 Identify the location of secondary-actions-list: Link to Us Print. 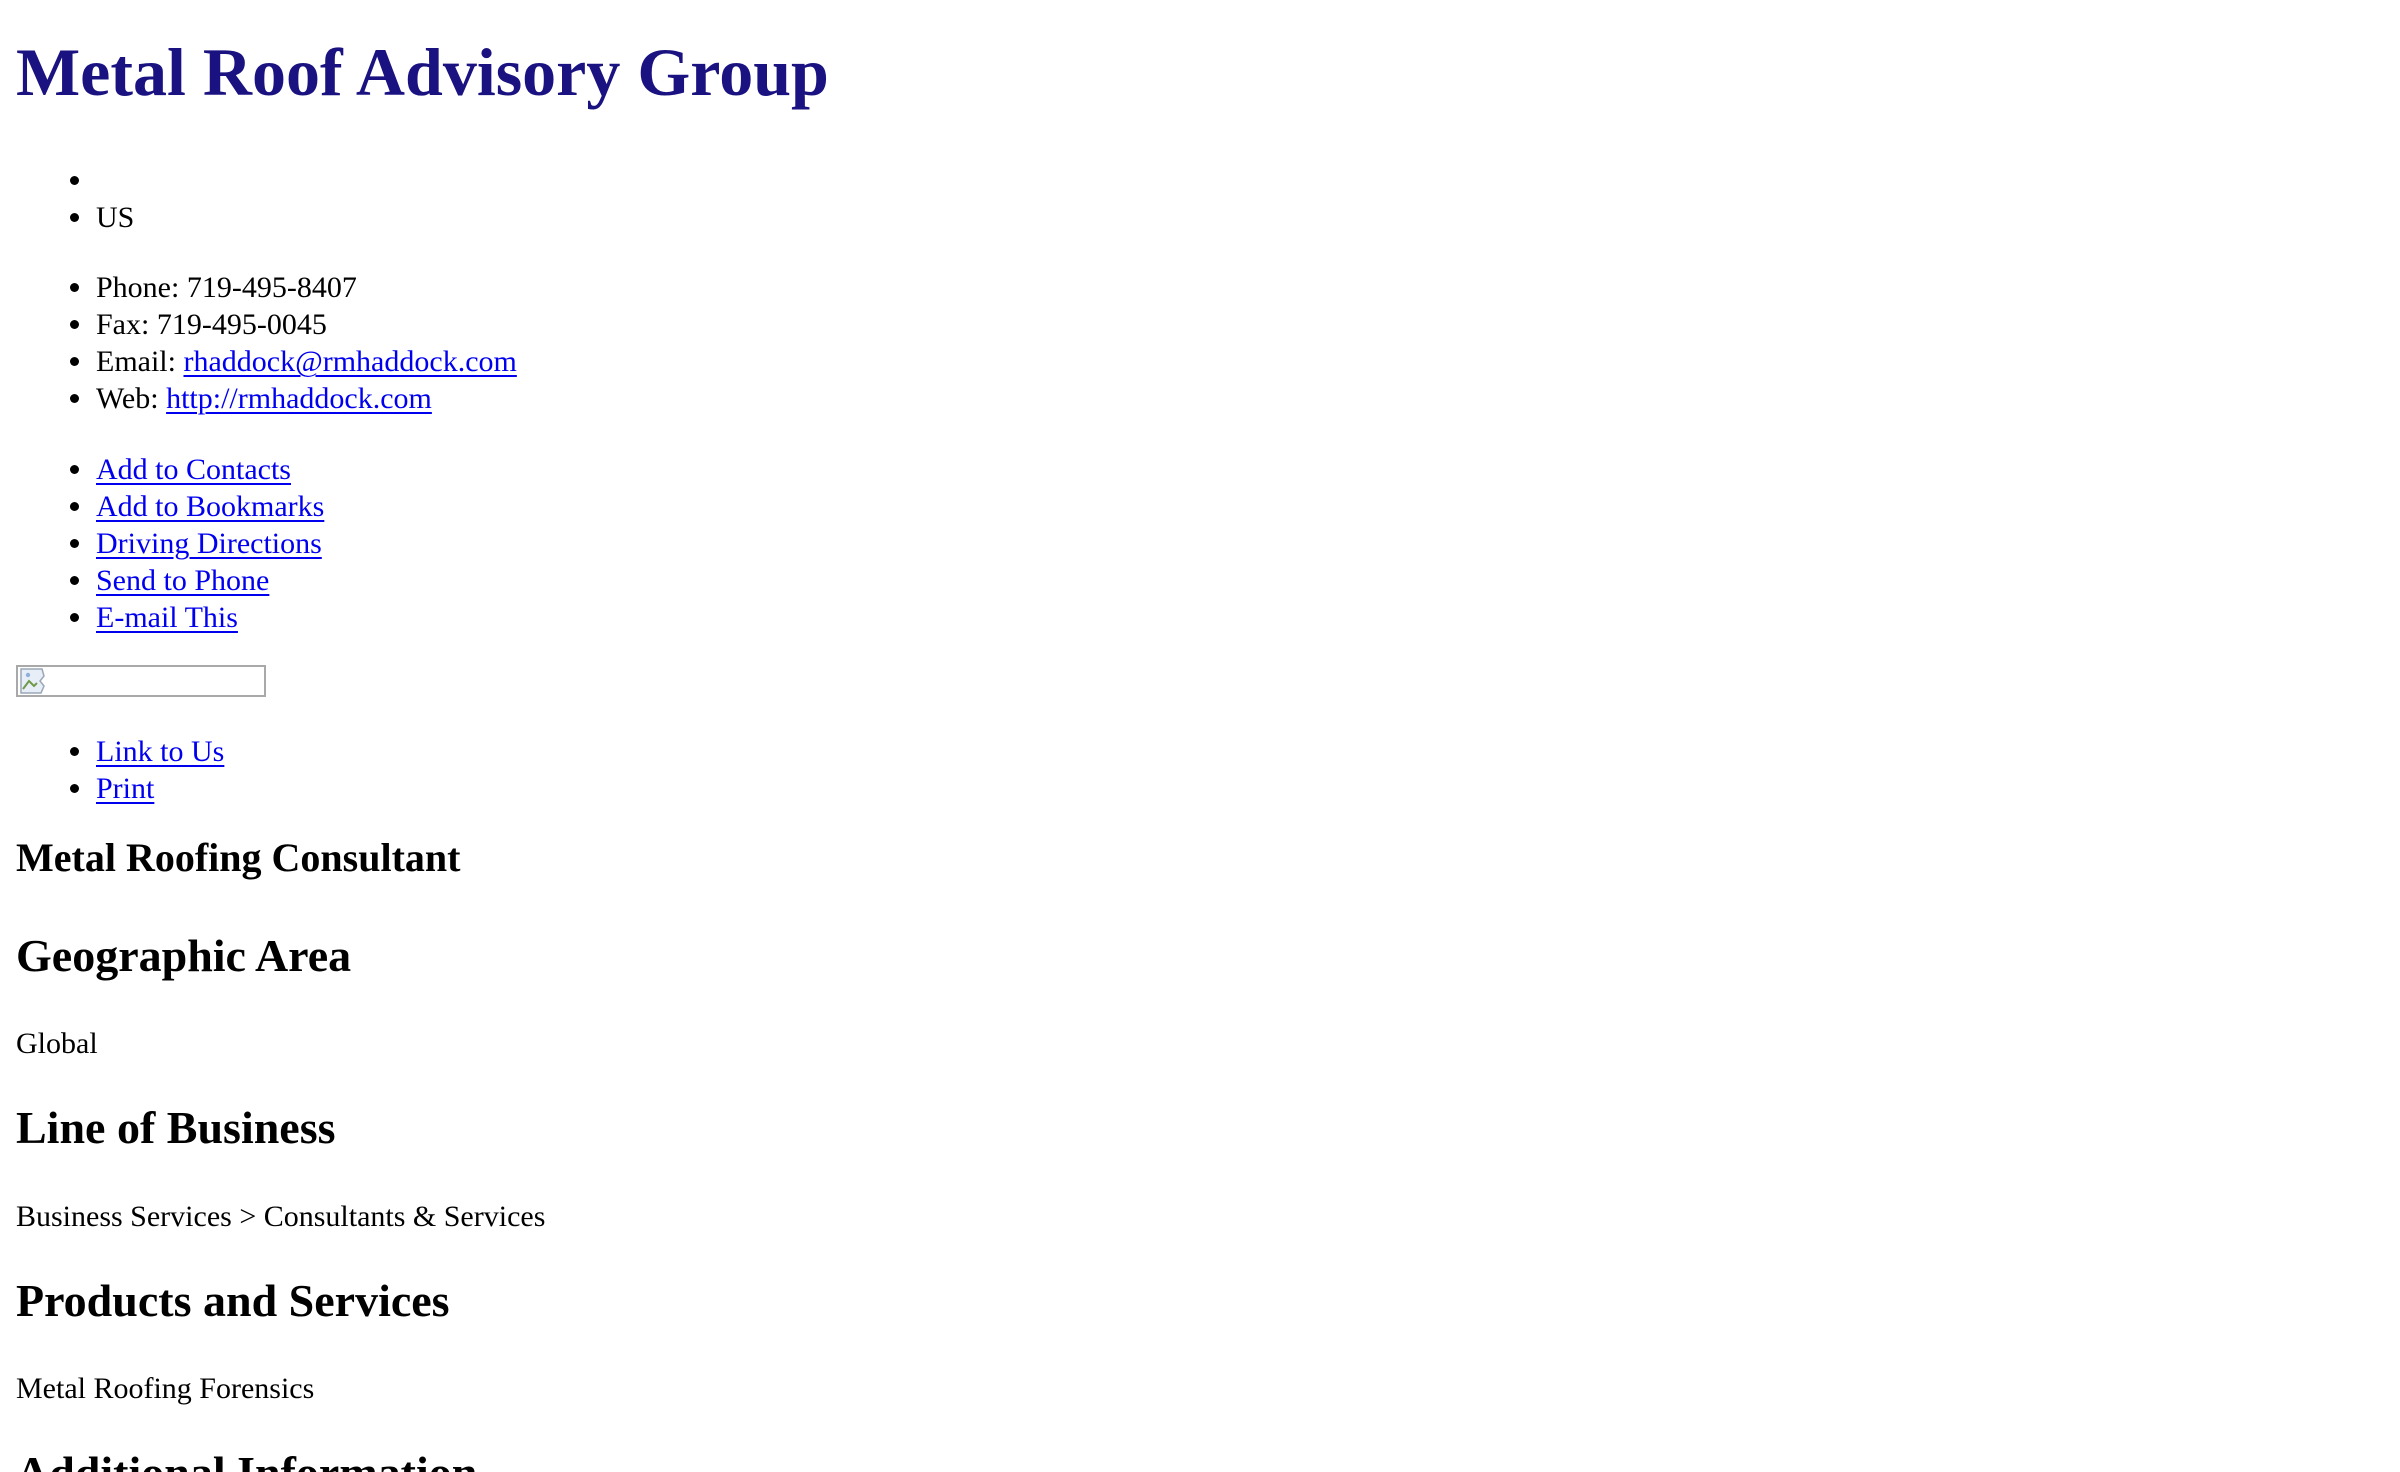
(120, 770).